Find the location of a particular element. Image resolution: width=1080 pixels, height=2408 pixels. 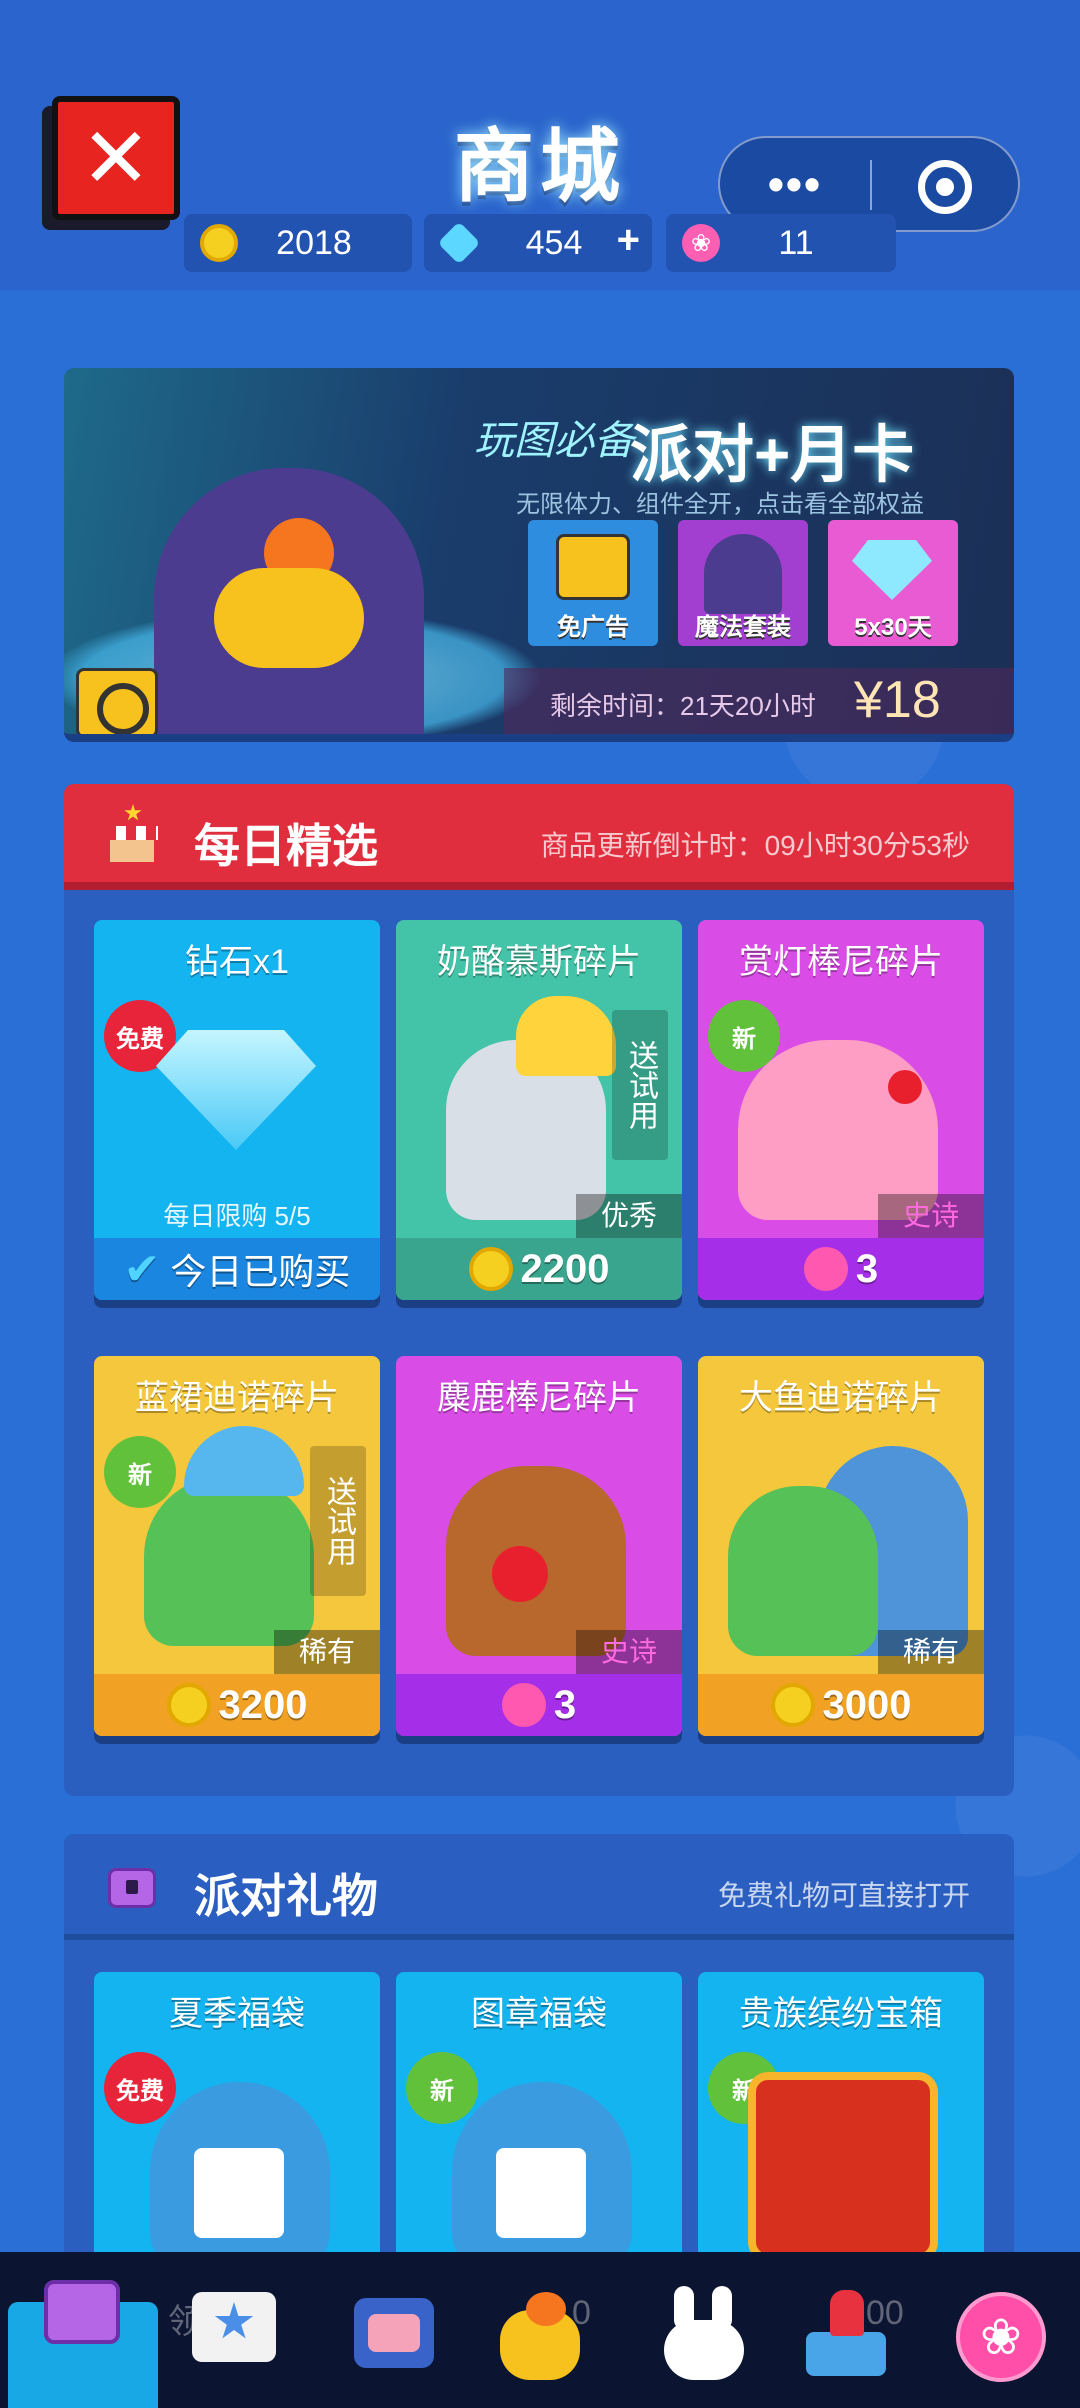

banner-title: 派对+月卡 is located at coordinates (772, 455).